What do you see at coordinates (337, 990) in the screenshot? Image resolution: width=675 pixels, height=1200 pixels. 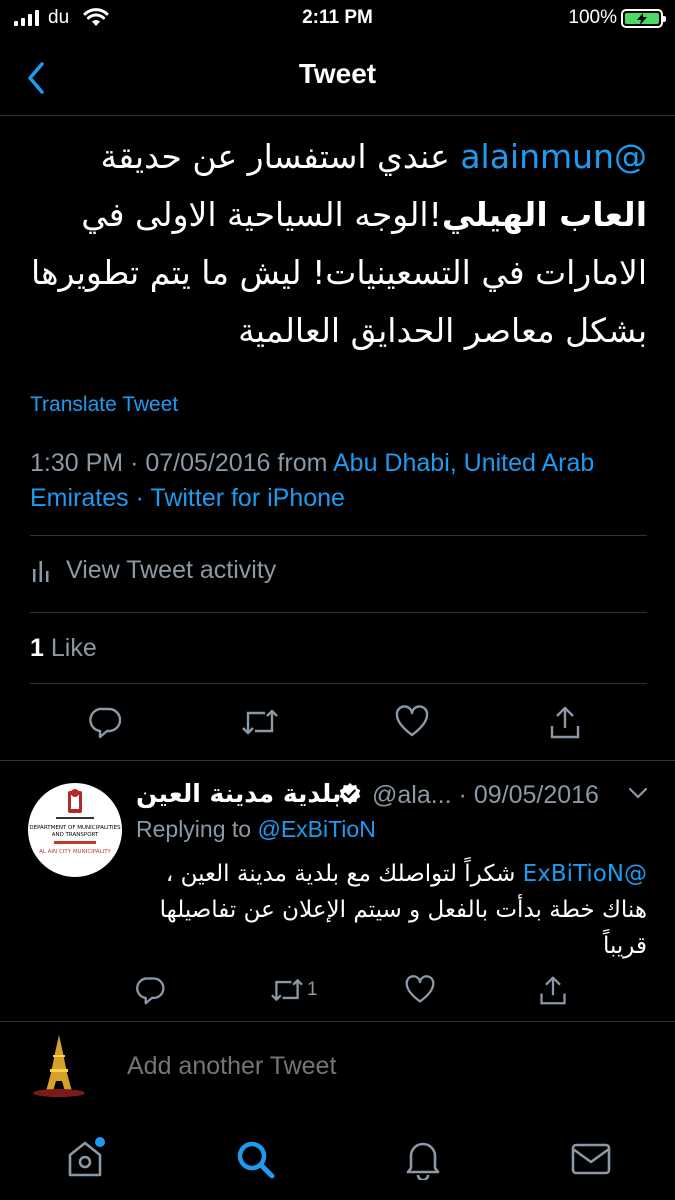 I see `reply-actions: 1` at bounding box center [337, 990].